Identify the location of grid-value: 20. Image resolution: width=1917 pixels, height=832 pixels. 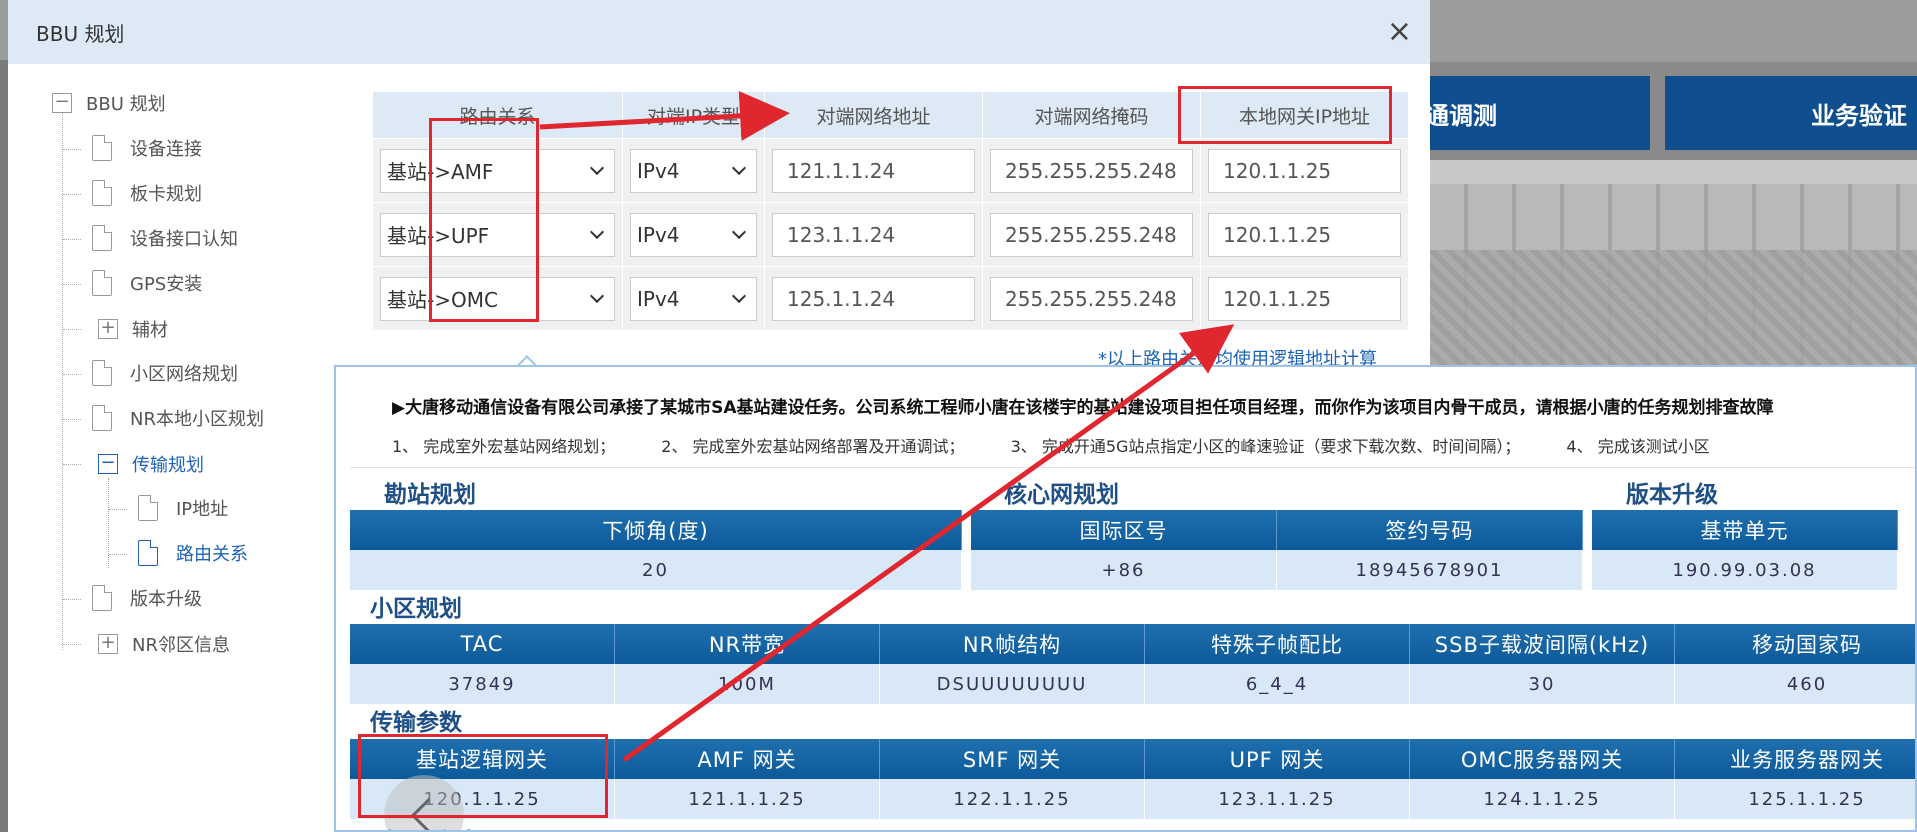
(656, 570).